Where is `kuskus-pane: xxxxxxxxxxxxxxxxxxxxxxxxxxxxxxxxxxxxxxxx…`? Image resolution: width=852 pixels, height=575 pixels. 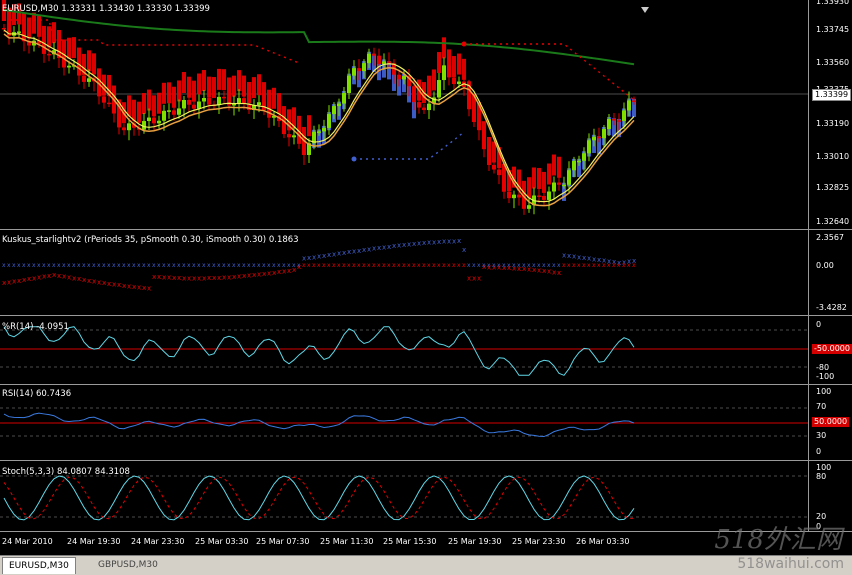
kuskus-pane: xxxxxxxxxxxxxxxxxxxxxxxxxxxxxxxxxxxxxxxx… is located at coordinates (426, 273).